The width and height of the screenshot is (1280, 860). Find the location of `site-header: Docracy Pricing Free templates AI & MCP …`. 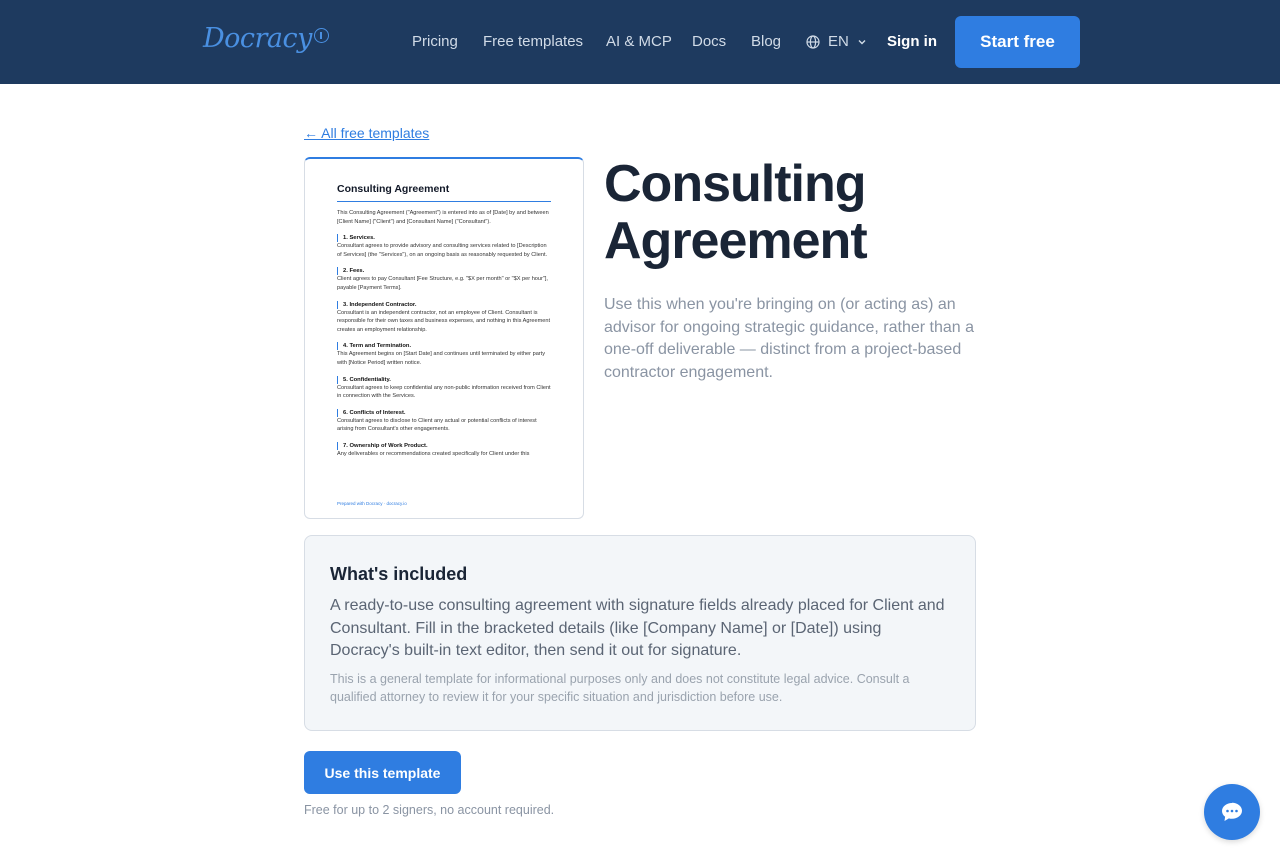

site-header: Docracy Pricing Free templates AI & MCP … is located at coordinates (640, 42).